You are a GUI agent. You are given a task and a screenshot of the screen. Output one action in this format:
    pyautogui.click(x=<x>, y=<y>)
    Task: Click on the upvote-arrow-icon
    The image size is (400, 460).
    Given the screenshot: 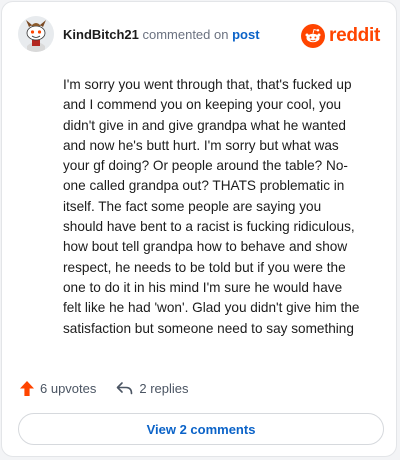 What is the action you would take?
    pyautogui.click(x=27, y=388)
    